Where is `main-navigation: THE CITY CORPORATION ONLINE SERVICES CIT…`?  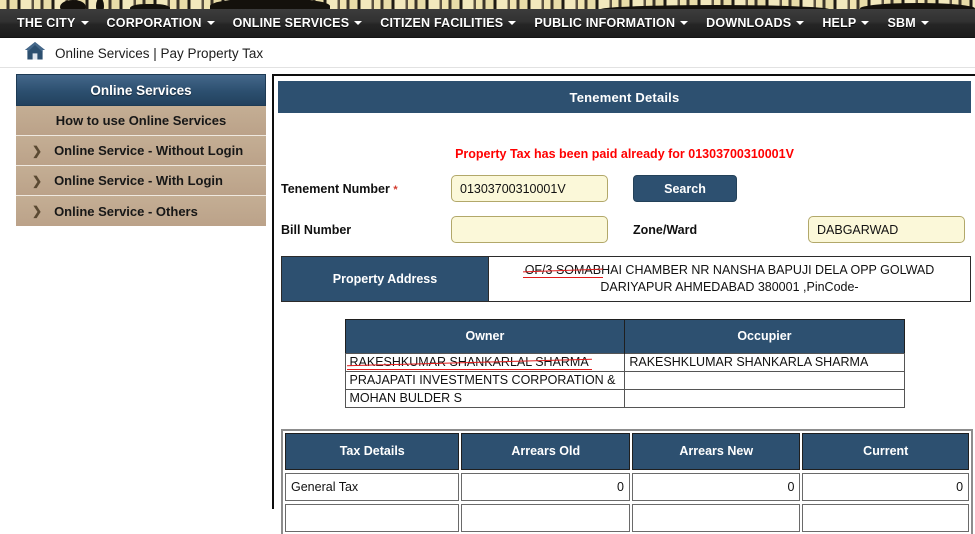 main-navigation: THE CITY CORPORATION ONLINE SERVICES CIT… is located at coordinates (487, 23).